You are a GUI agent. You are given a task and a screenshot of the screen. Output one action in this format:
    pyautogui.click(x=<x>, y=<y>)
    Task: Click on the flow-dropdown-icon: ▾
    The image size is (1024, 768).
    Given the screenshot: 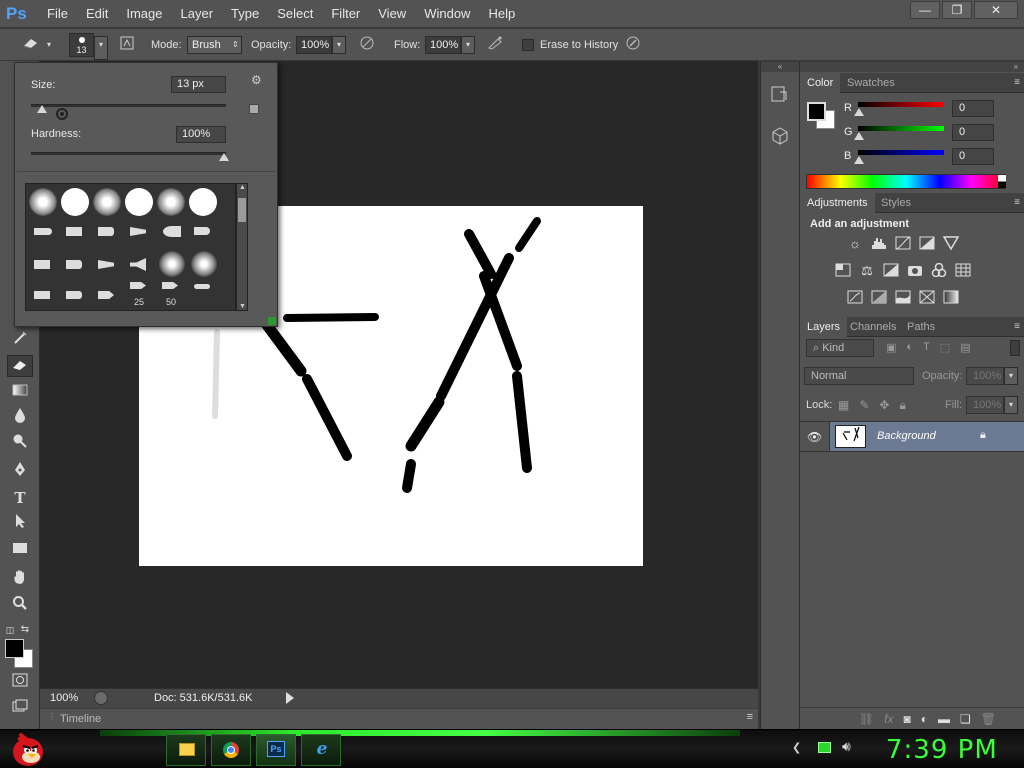 What is the action you would take?
    pyautogui.click(x=468, y=45)
    